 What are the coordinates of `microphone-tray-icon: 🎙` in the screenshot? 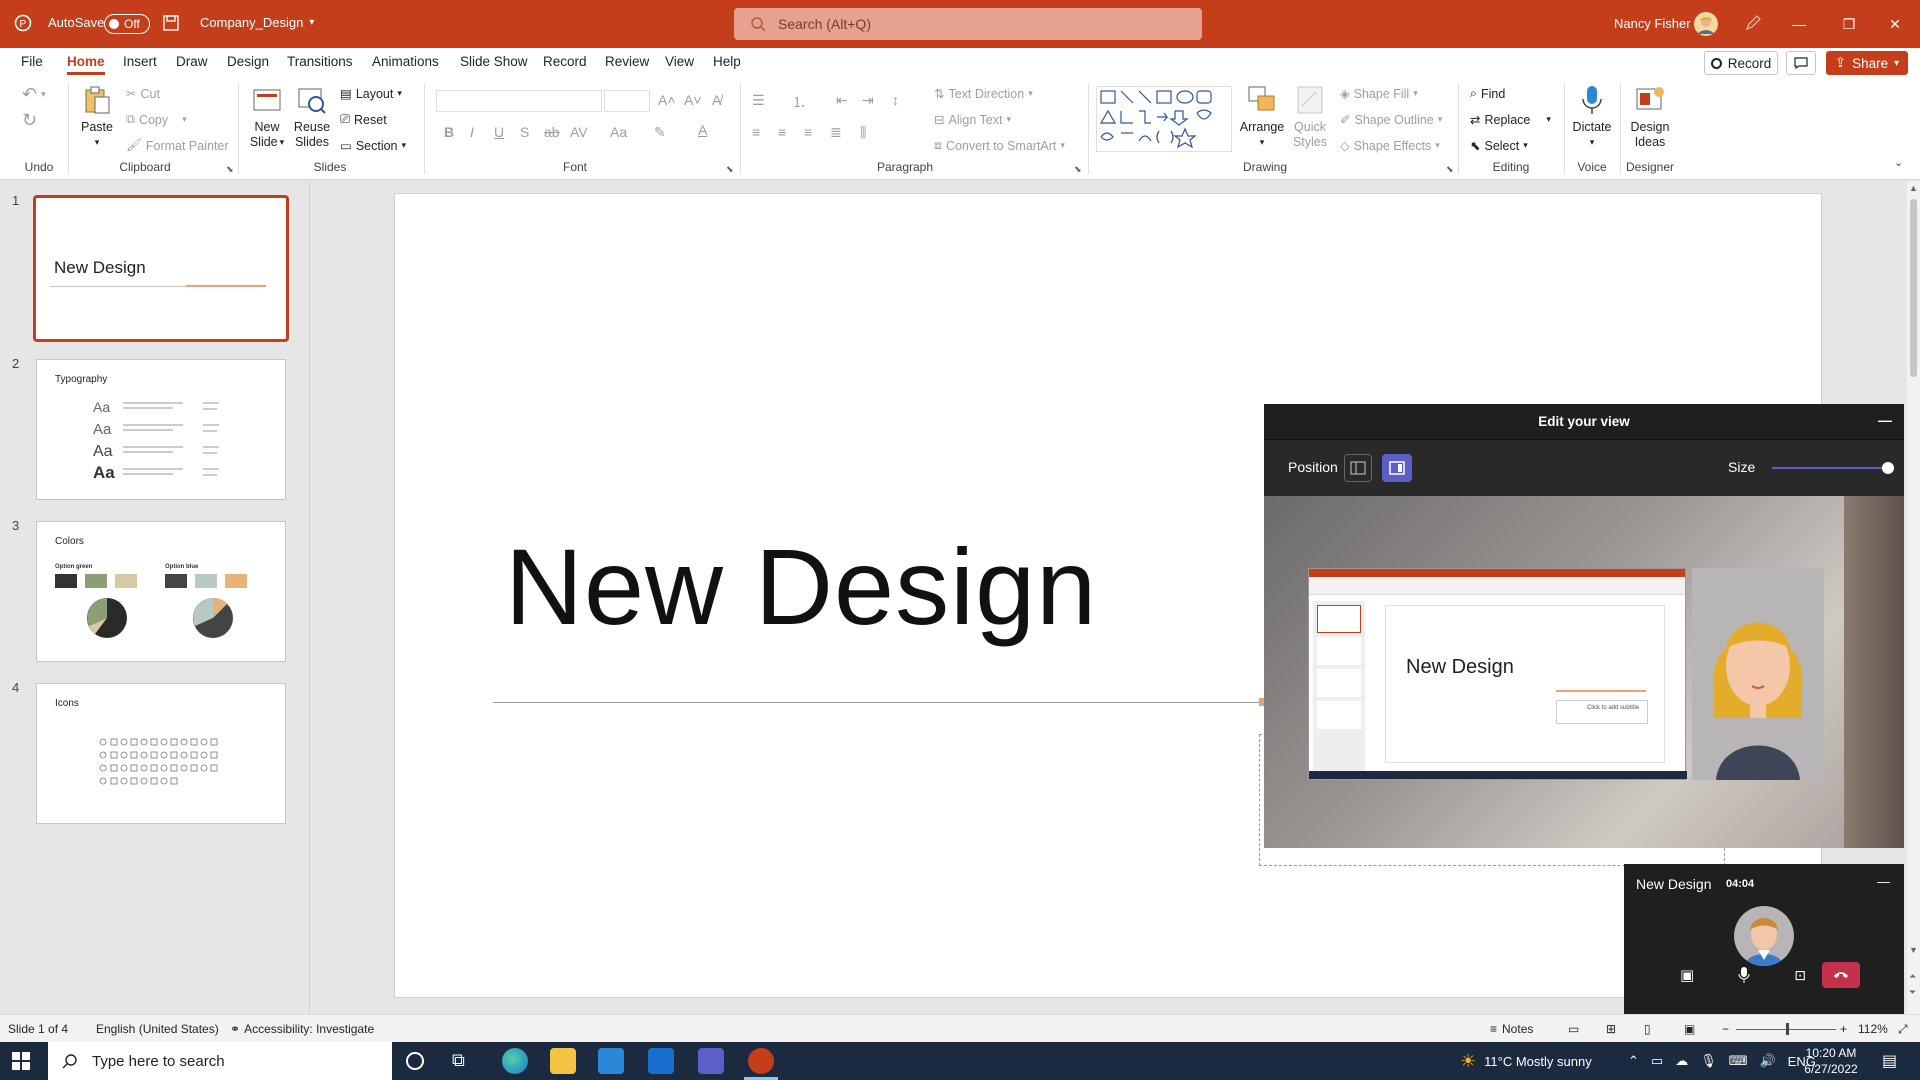 It's located at (1708, 1061).